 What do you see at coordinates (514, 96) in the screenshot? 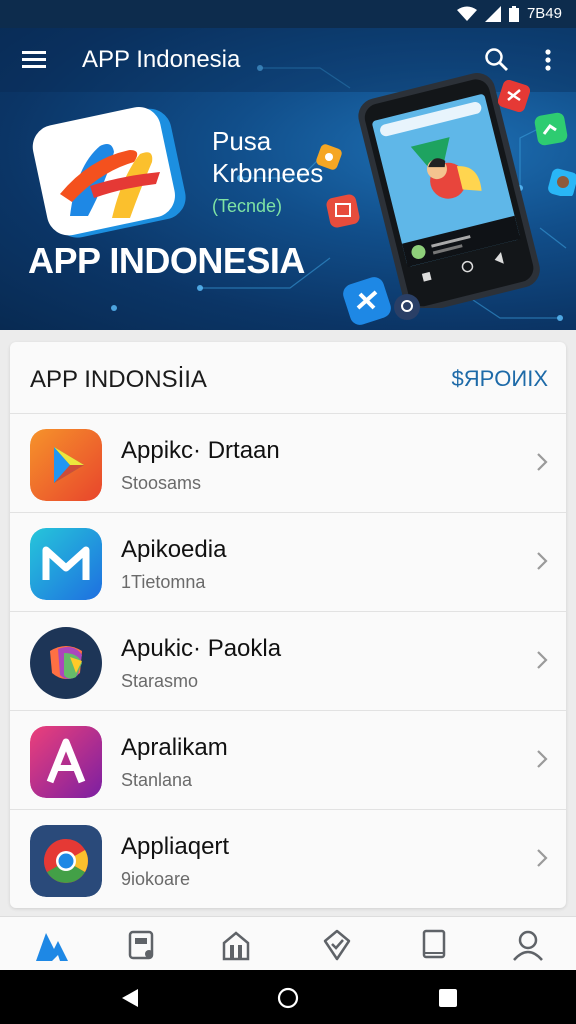
I see `share-app-icon` at bounding box center [514, 96].